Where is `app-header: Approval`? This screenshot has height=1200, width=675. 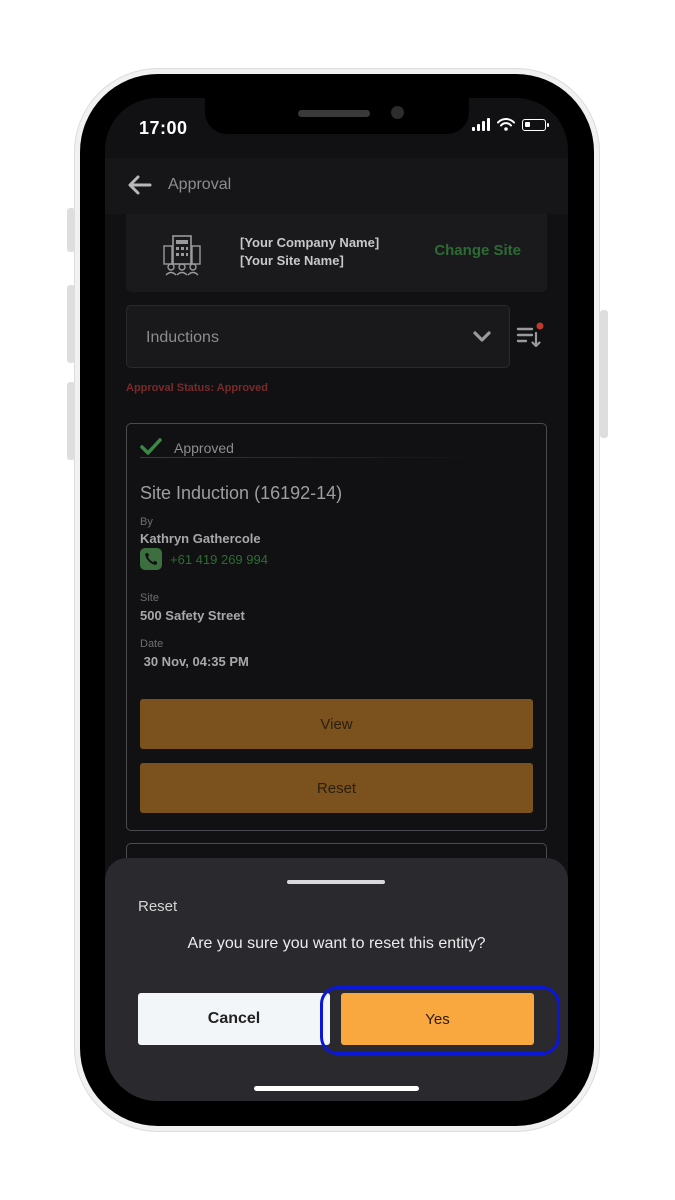 app-header: Approval is located at coordinates (336, 186).